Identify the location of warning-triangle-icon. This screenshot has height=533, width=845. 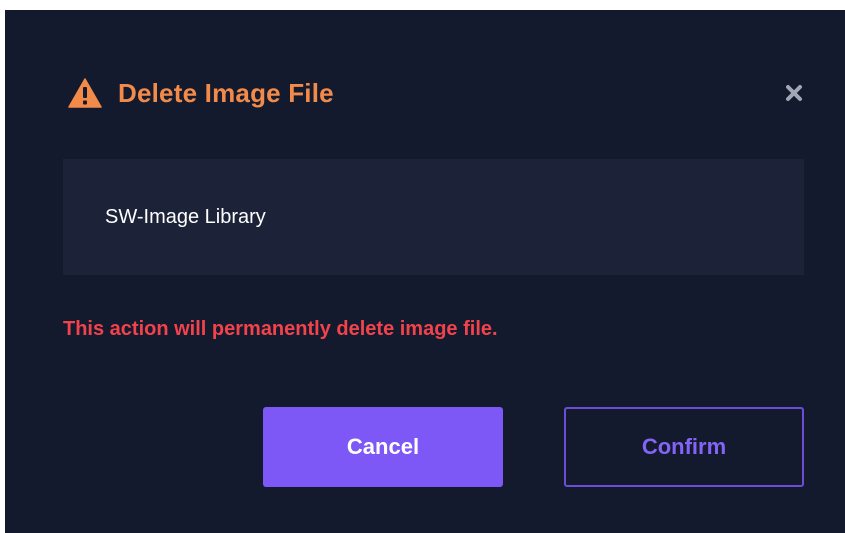
(85, 93).